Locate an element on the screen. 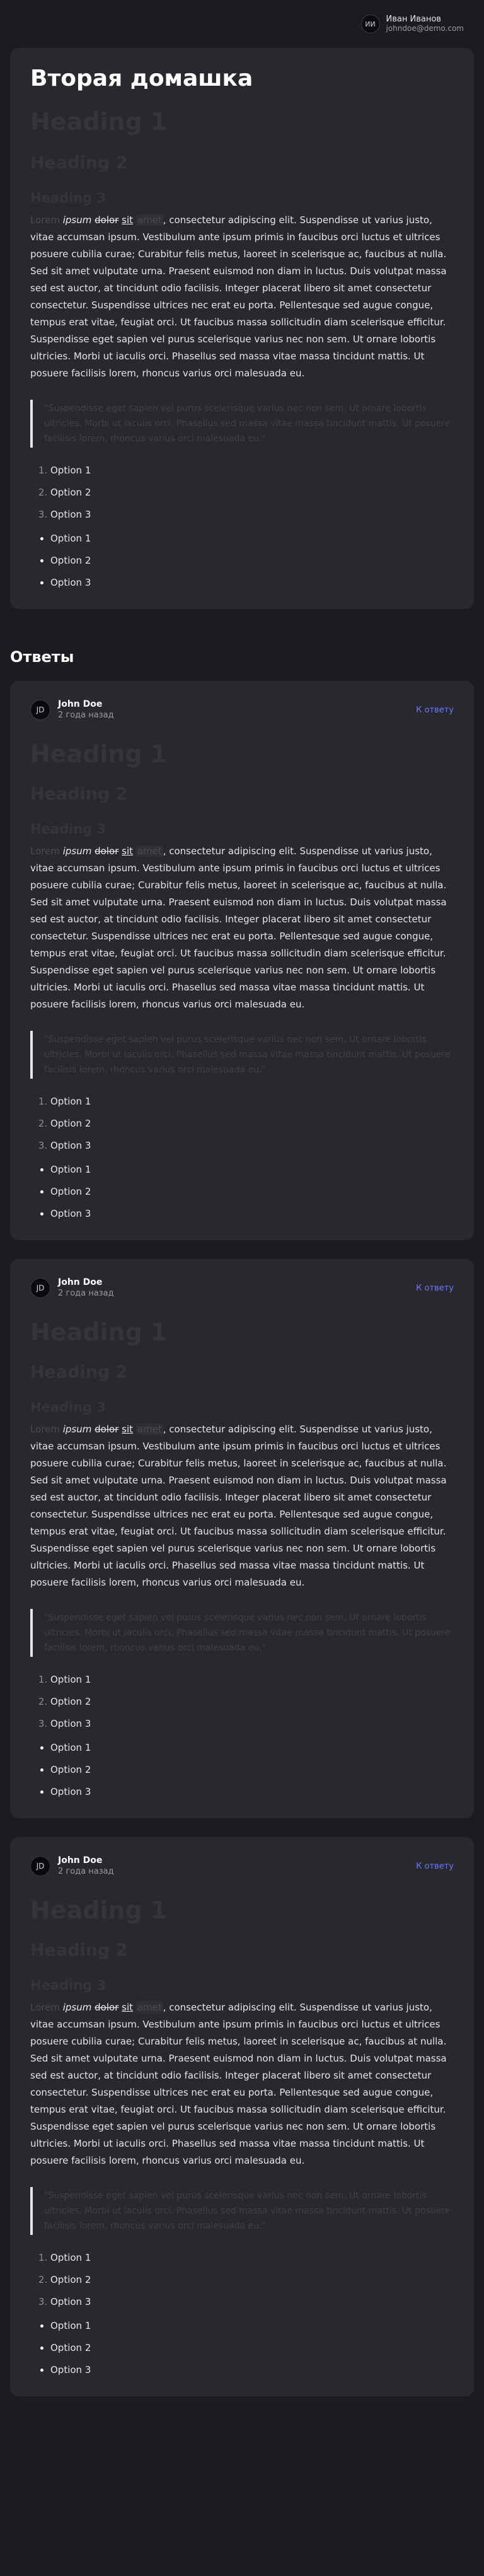 The height and width of the screenshot is (2576, 484). page-title: Вторая домашка is located at coordinates (142, 78).